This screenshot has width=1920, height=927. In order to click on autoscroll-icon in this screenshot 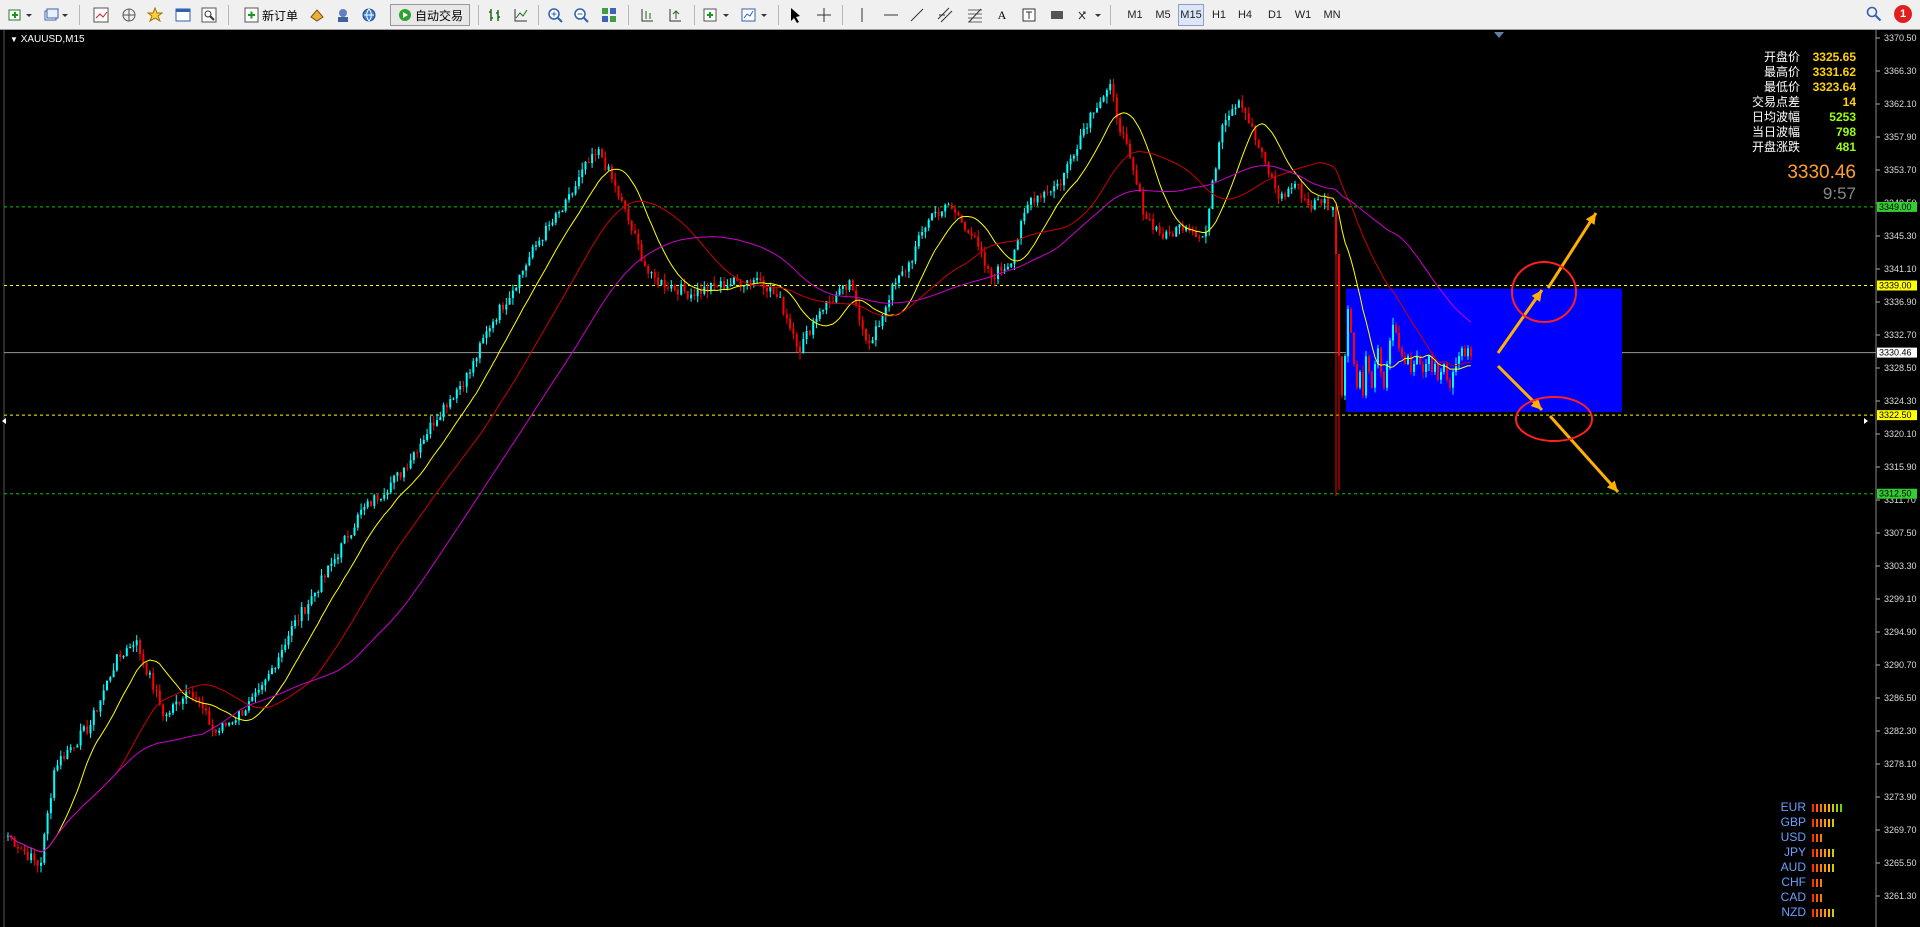, I will do `click(675, 15)`.